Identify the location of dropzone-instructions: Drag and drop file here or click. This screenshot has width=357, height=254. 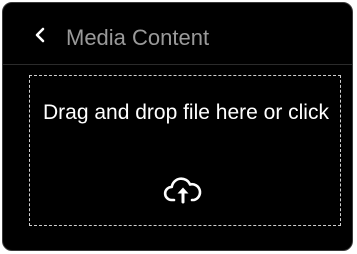
(186, 112).